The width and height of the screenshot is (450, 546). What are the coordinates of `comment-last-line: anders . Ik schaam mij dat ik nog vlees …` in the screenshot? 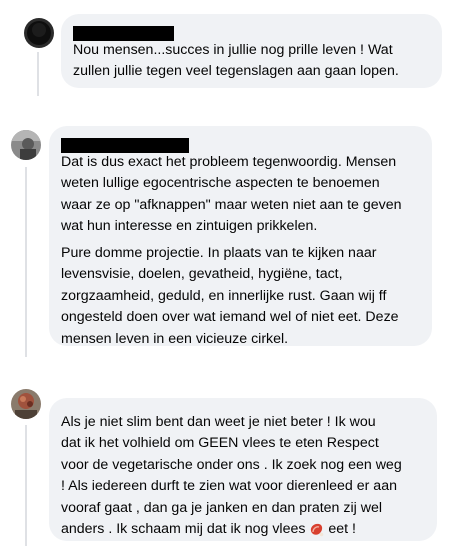 It's located at (208, 529).